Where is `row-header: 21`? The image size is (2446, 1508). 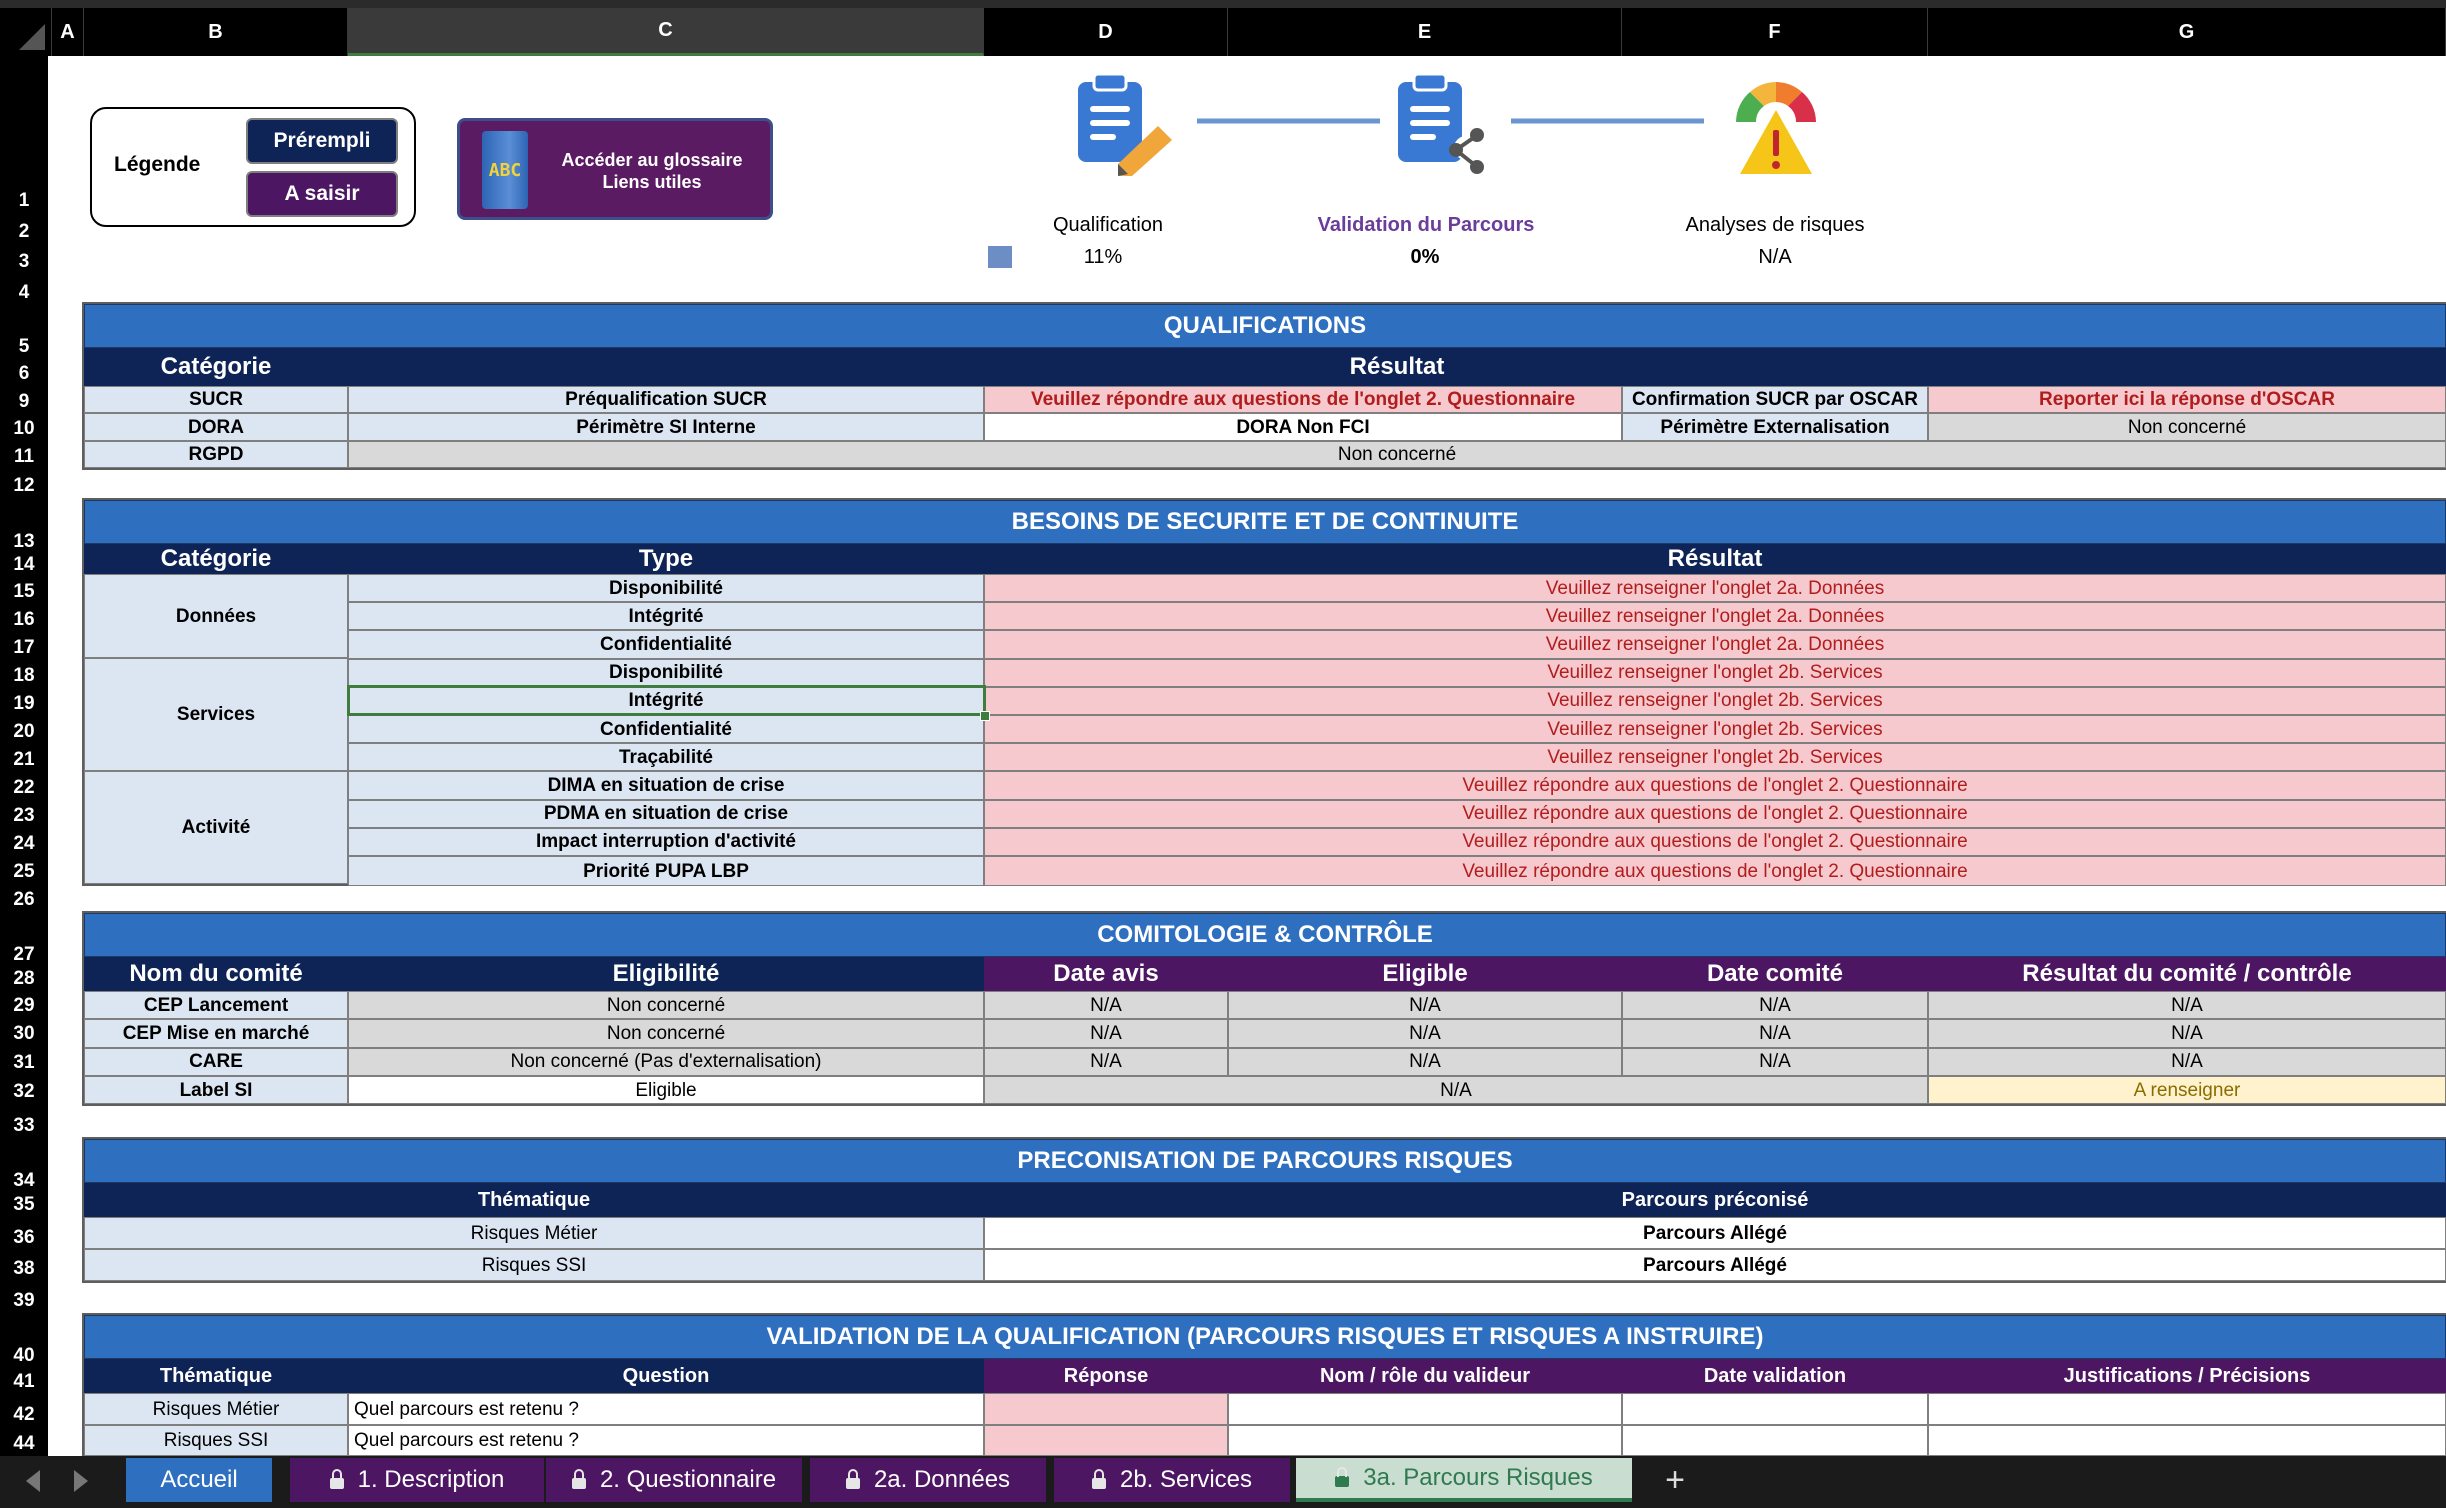 row-header: 21 is located at coordinates (24, 758).